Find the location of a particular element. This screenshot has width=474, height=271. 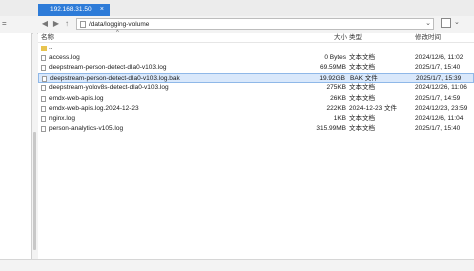

file-size: 315.99MB is located at coordinates (331, 128).